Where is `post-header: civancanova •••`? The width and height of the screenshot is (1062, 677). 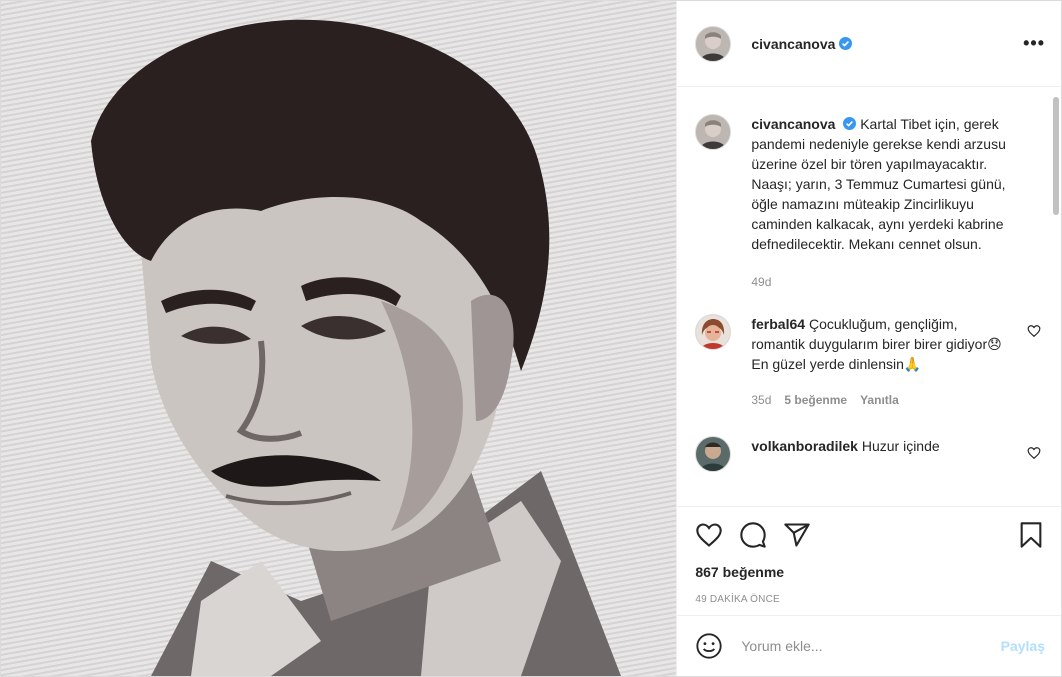 post-header: civancanova ••• is located at coordinates (869, 44).